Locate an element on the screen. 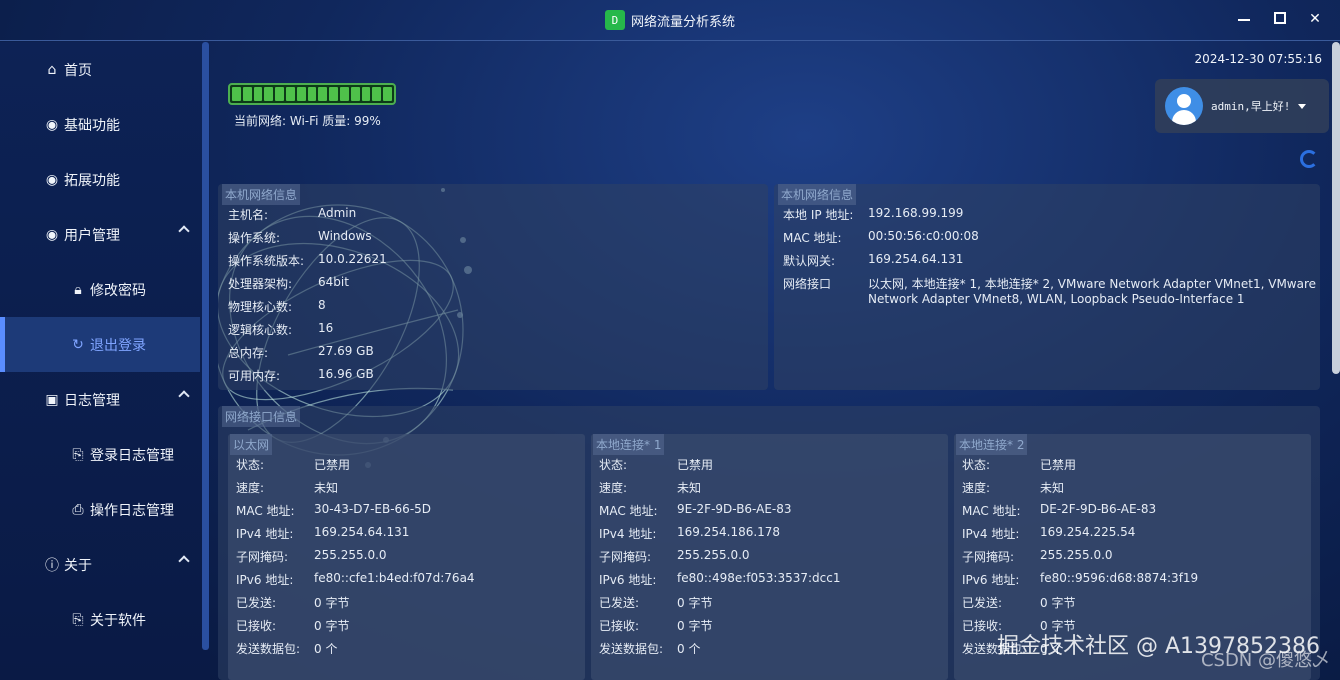 Image resolution: width=1340 pixels, height=680 pixels. interface-name: 以太网 is located at coordinates (251, 444).